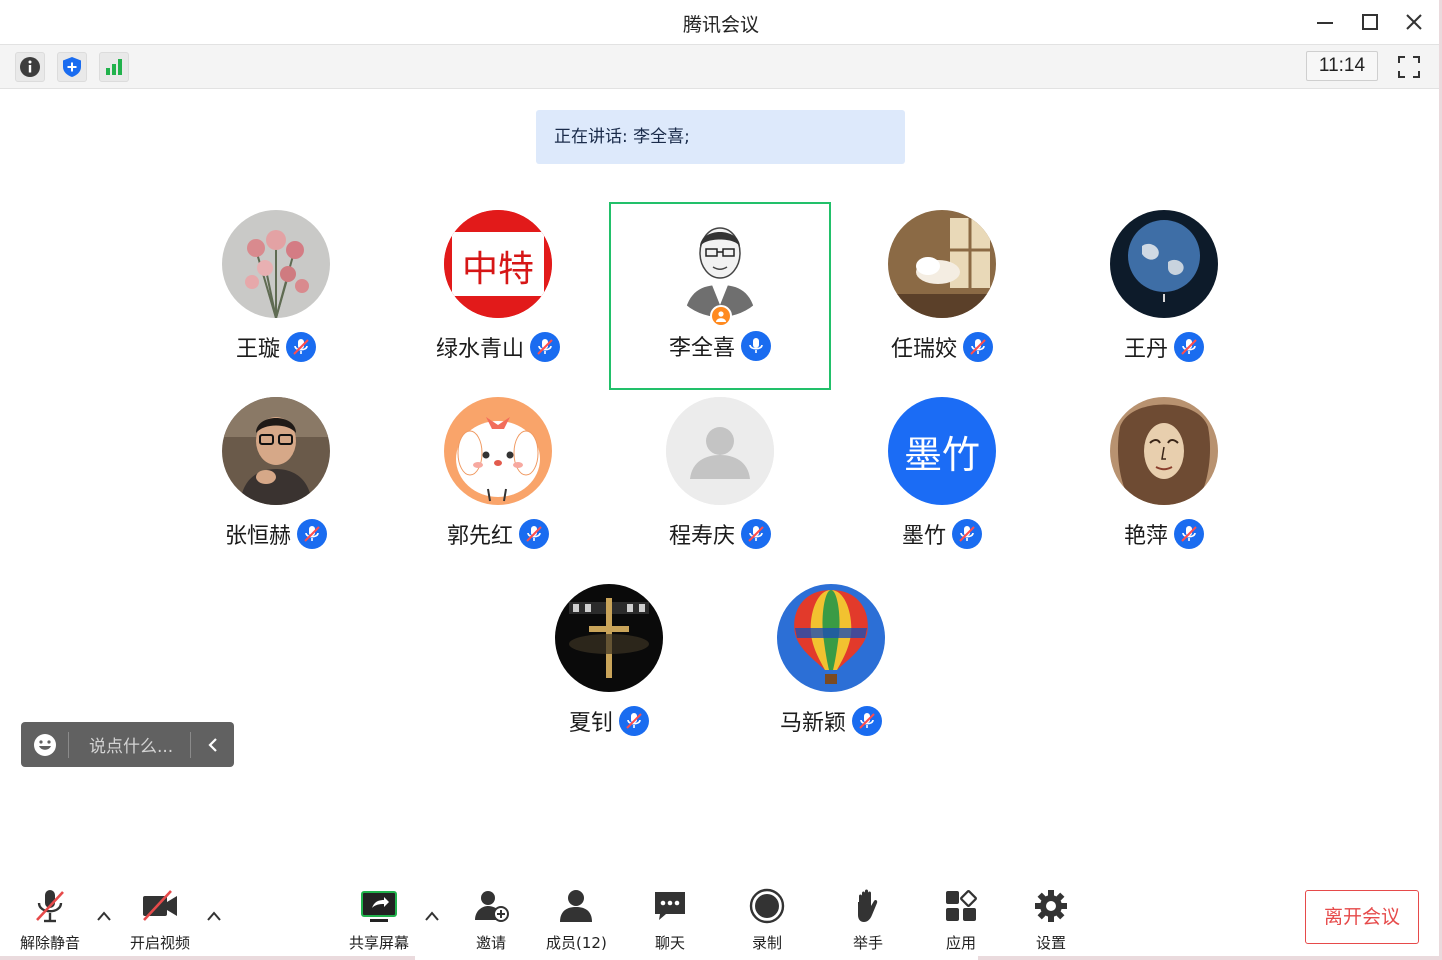 This screenshot has width=1442, height=960. What do you see at coordinates (104, 916) in the screenshot?
I see `audio-options-button` at bounding box center [104, 916].